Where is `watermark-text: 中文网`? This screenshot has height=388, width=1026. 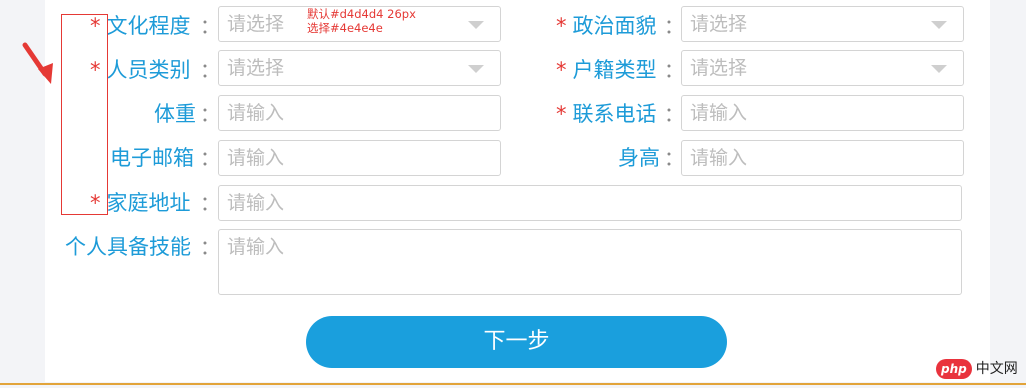
watermark-text: 中文网 is located at coordinates (996, 369).